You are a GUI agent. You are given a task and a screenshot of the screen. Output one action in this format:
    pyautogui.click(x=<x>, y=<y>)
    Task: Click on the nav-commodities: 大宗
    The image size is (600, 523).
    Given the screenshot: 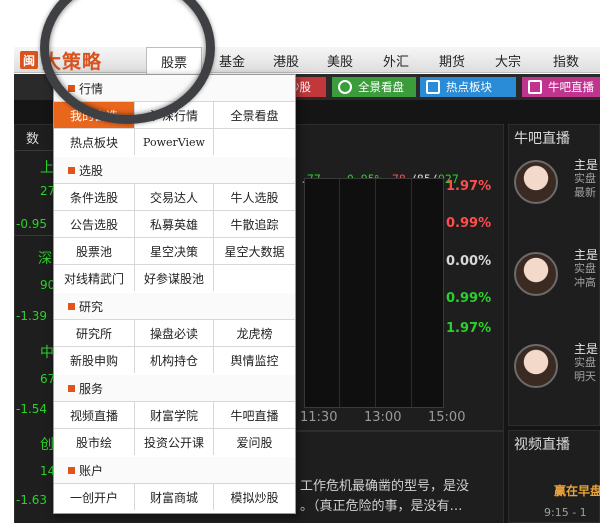 What is the action you would take?
    pyautogui.click(x=508, y=60)
    